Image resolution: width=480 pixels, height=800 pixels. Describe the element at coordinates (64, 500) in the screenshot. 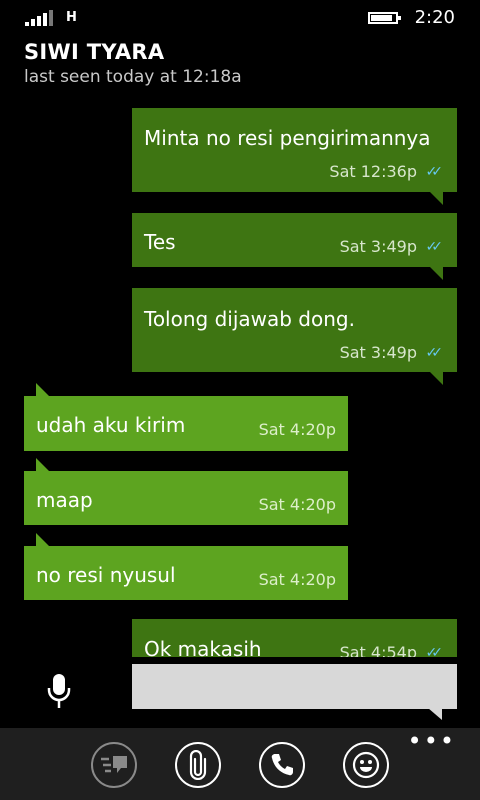

I see `message-text: maap` at that location.